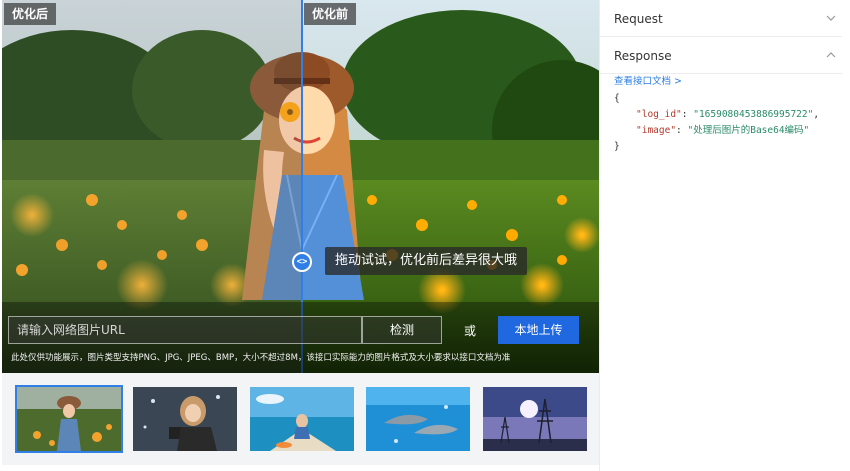  Describe the element at coordinates (617, 146) in the screenshot. I see `json-close-brace: }` at that location.